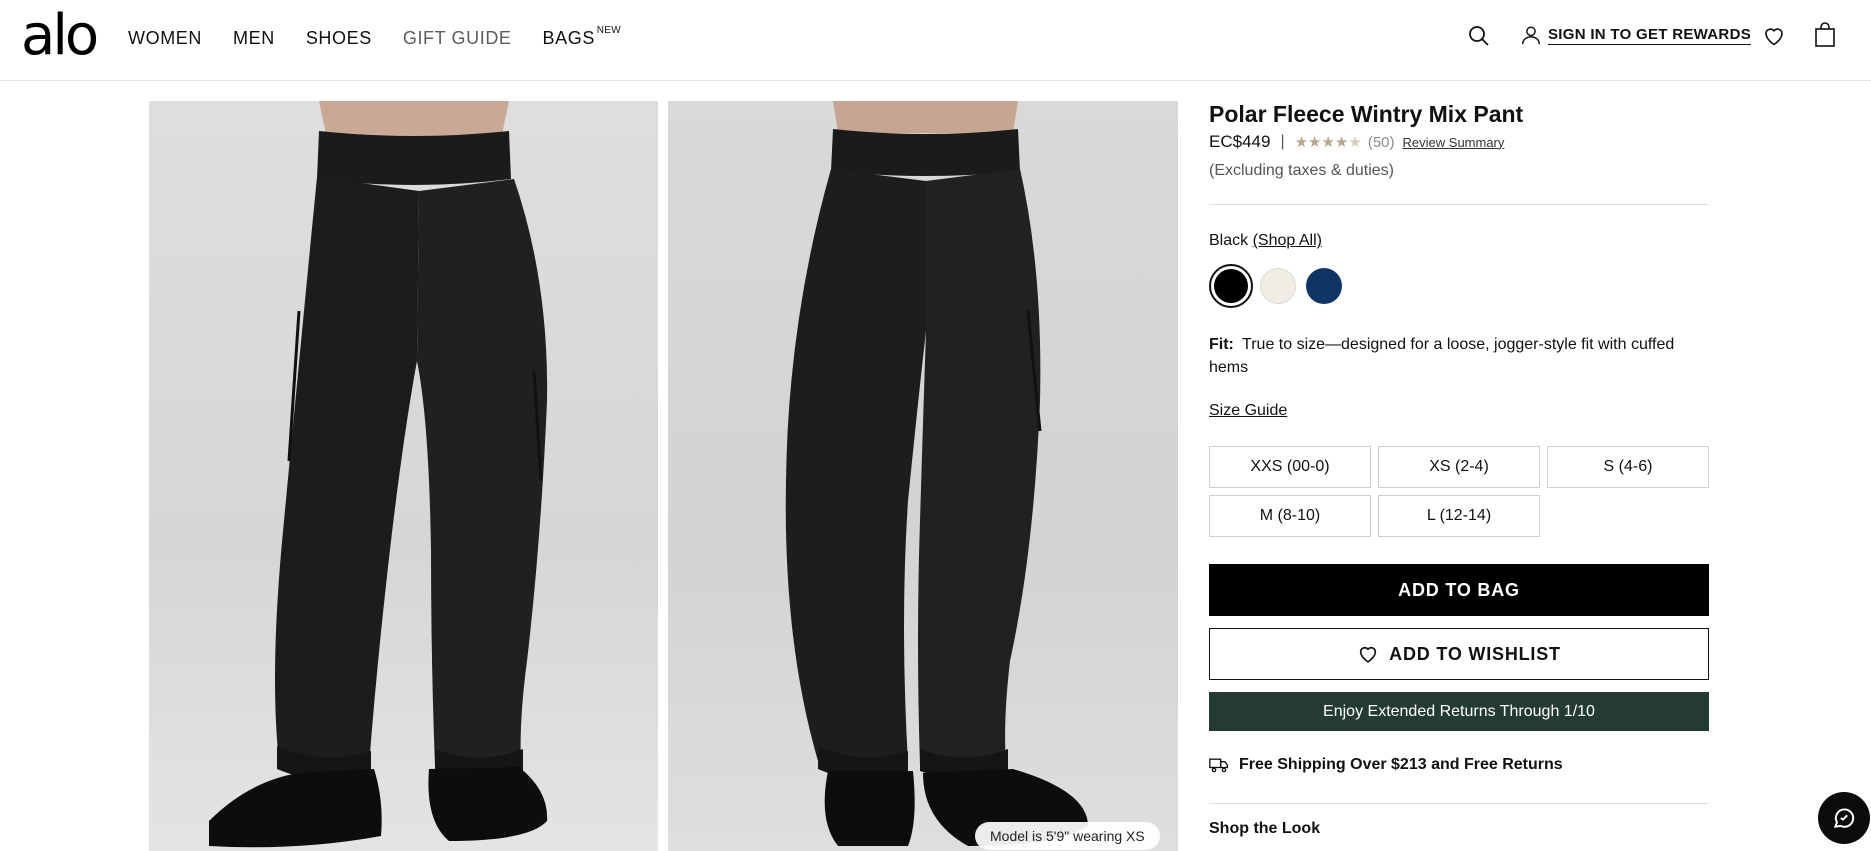 The image size is (1871, 851). I want to click on review-count: (50), so click(1381, 142).